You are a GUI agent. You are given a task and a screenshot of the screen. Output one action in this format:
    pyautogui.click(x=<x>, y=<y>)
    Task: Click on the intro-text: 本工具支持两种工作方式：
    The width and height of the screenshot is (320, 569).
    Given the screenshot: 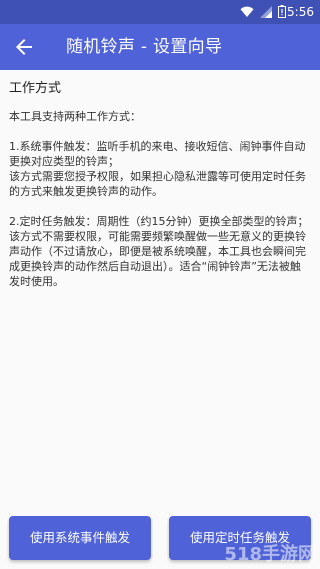 What is the action you would take?
    pyautogui.click(x=75, y=116)
    